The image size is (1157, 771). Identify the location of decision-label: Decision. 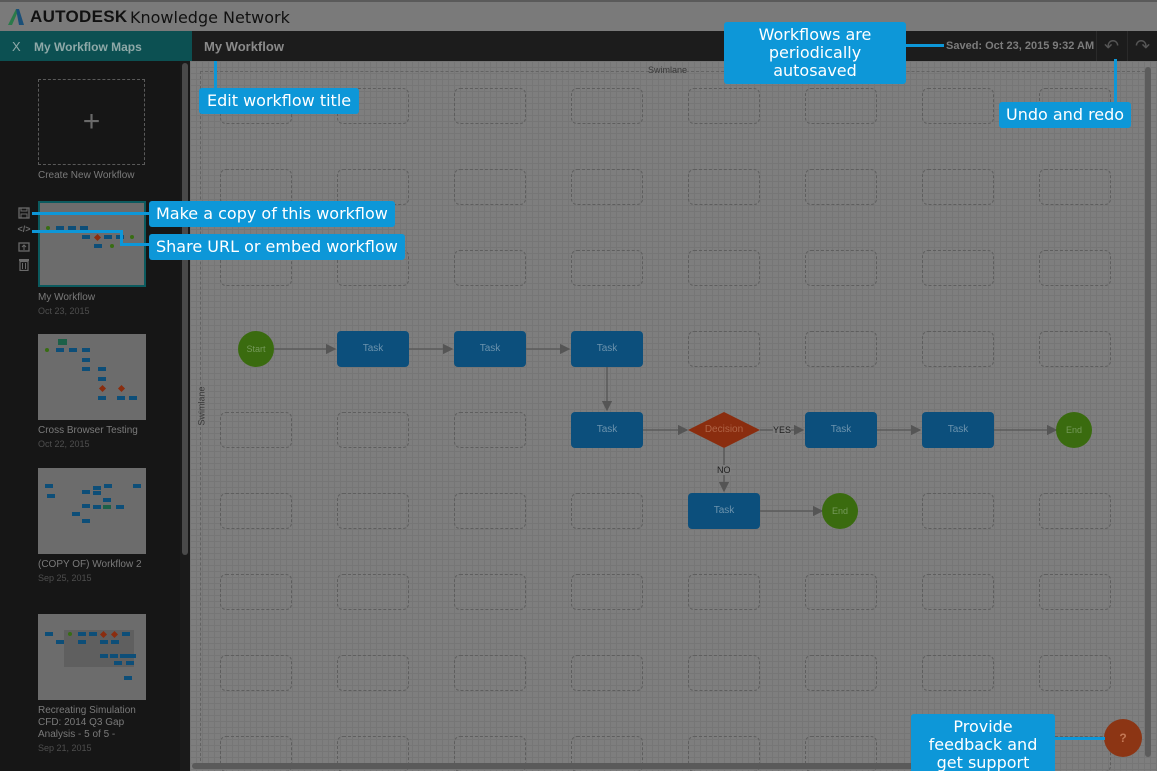
(724, 429).